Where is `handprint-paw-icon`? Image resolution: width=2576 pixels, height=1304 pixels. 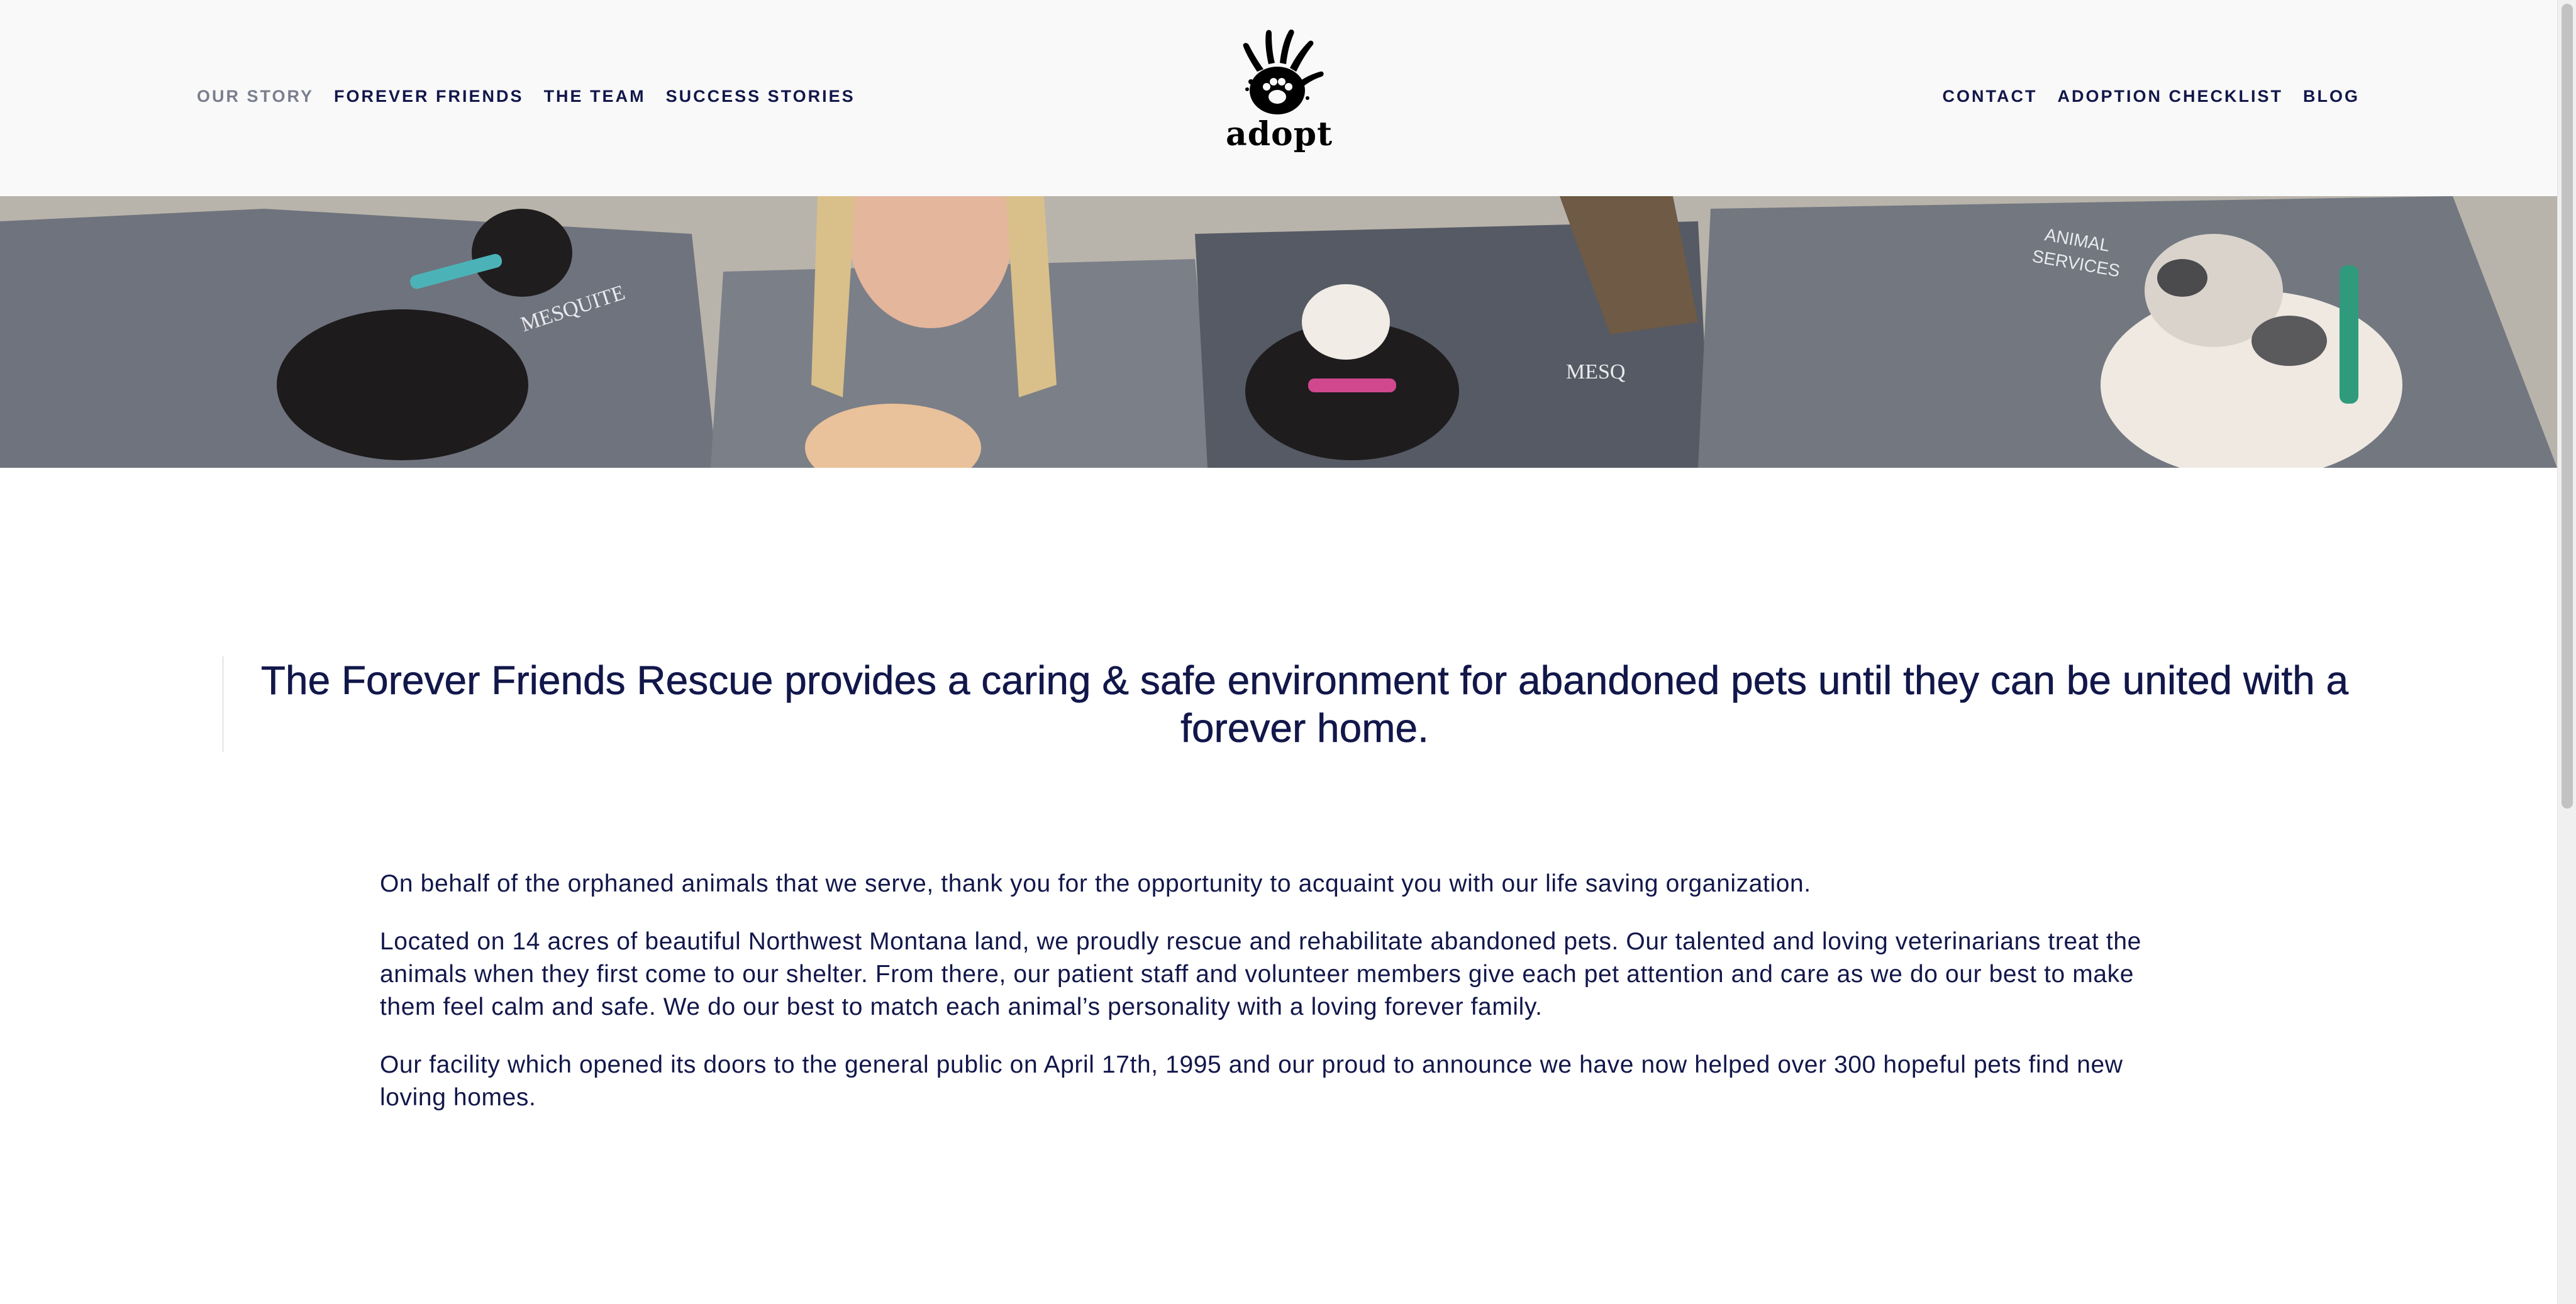 handprint-paw-icon is located at coordinates (1283, 72).